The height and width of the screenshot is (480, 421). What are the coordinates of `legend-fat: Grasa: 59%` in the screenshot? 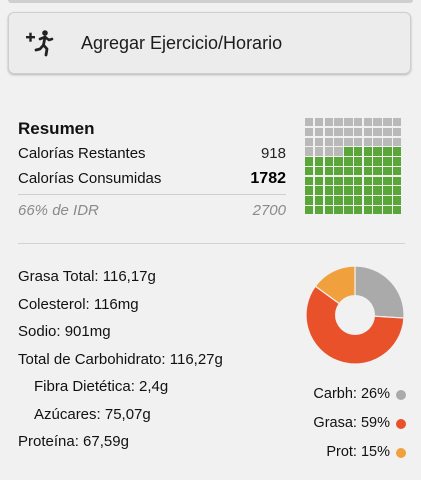 It's located at (359, 423).